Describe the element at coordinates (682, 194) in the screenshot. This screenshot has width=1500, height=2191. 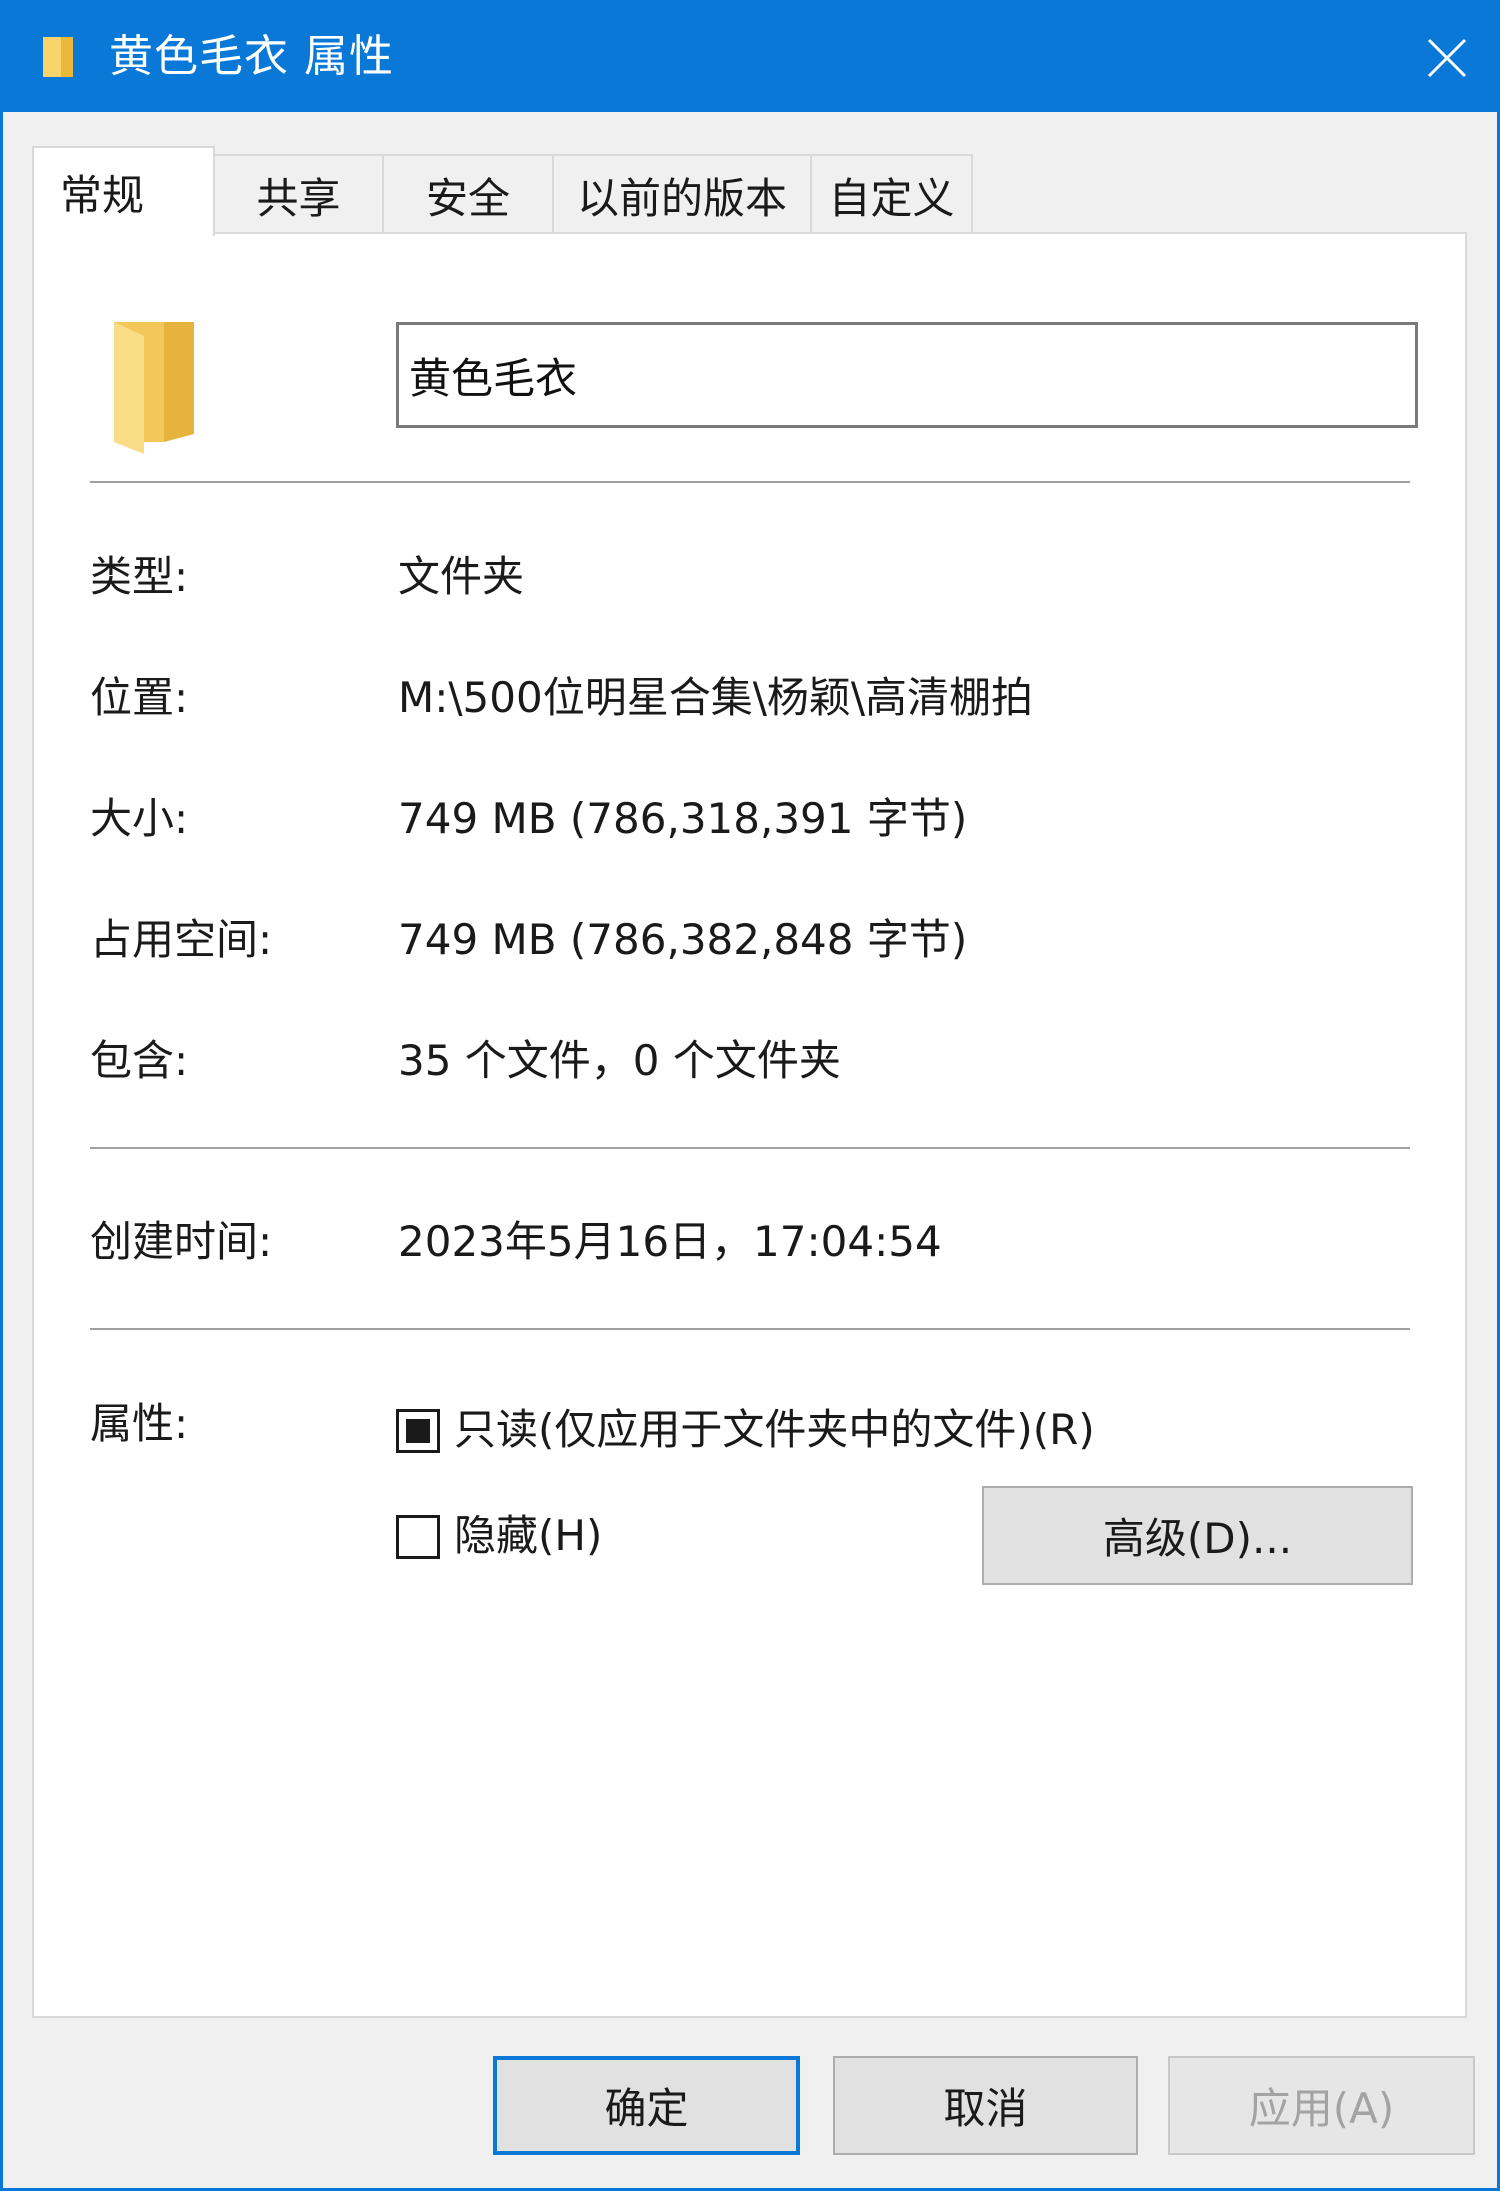
I see `tab-previous-versions: 以前的版本` at that location.